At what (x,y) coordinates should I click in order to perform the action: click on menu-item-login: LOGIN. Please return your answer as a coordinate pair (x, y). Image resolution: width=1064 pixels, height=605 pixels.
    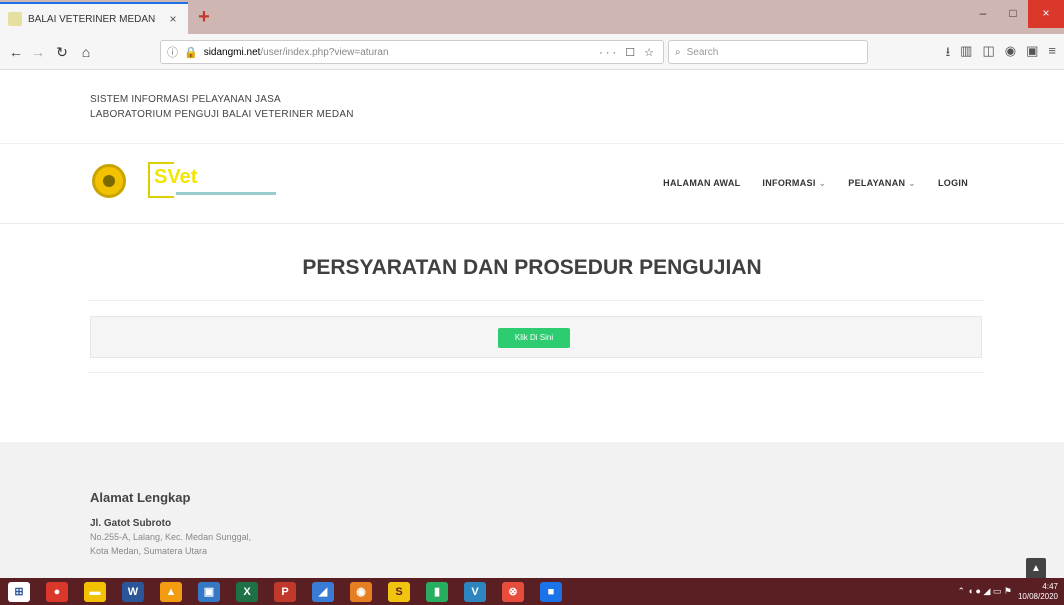
    Looking at the image, I should click on (953, 183).